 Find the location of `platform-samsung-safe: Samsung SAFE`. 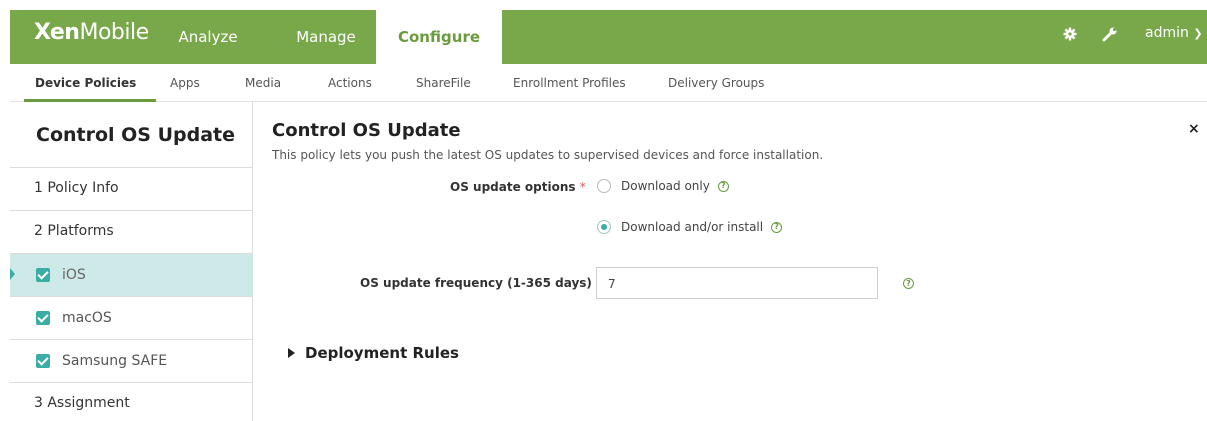

platform-samsung-safe: Samsung SAFE is located at coordinates (131, 361).